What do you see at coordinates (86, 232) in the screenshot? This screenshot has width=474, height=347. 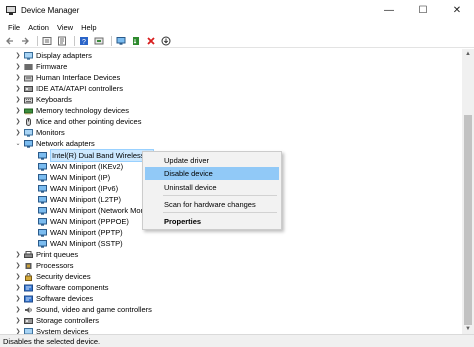 I see `tree-item-label: WAN Miniport (PPTP)` at bounding box center [86, 232].